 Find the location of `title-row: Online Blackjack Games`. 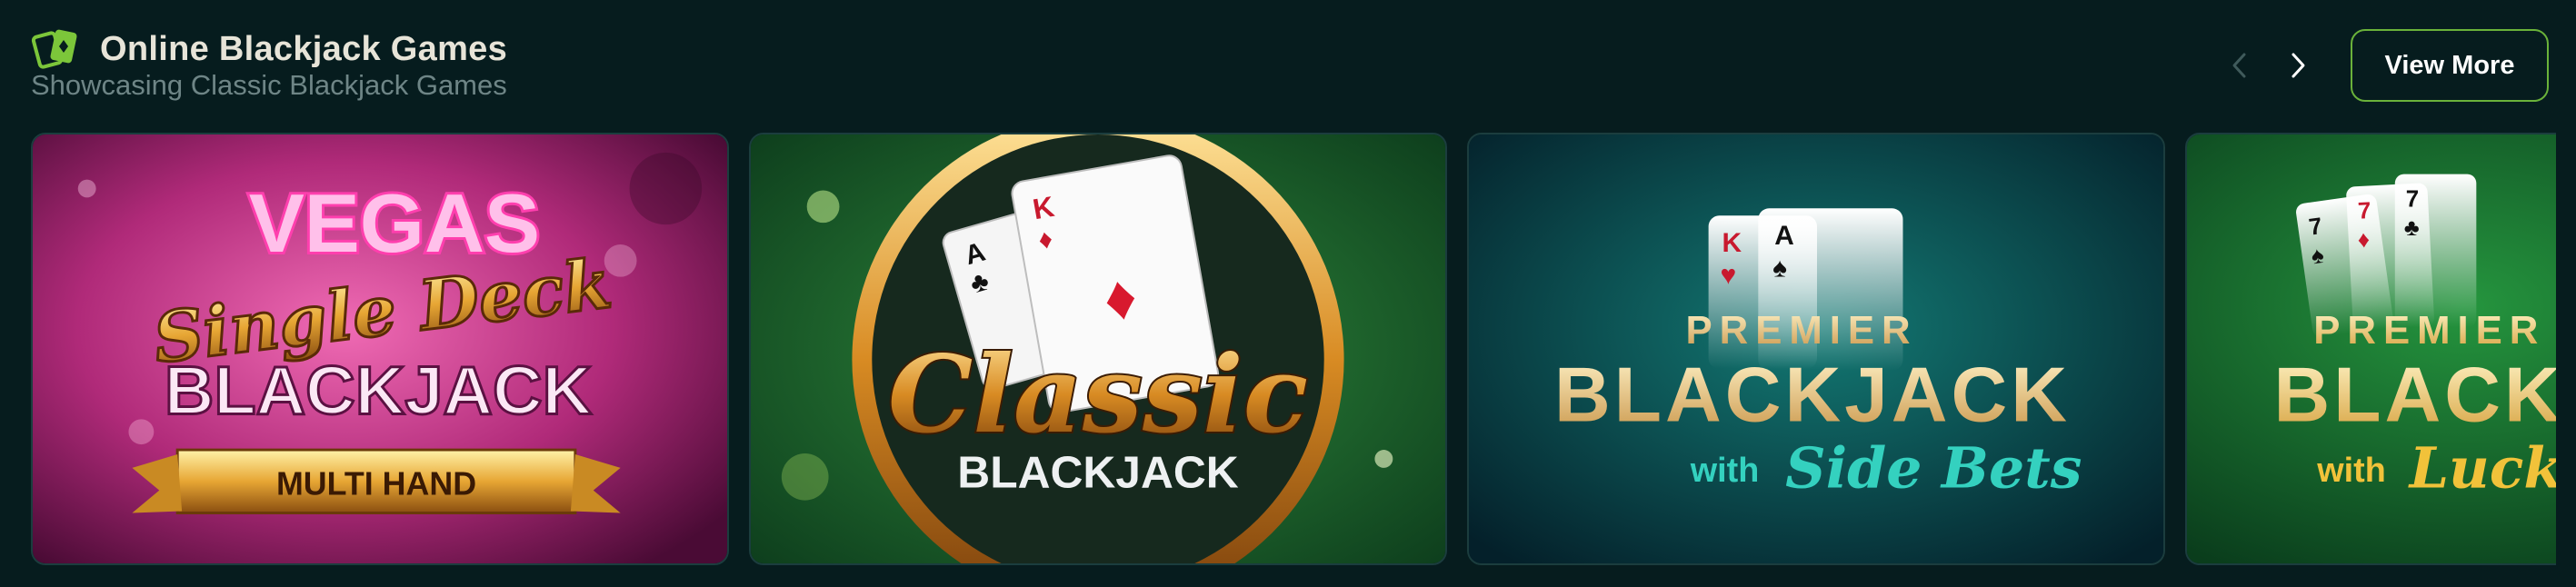

title-row: Online Blackjack Games is located at coordinates (269, 49).